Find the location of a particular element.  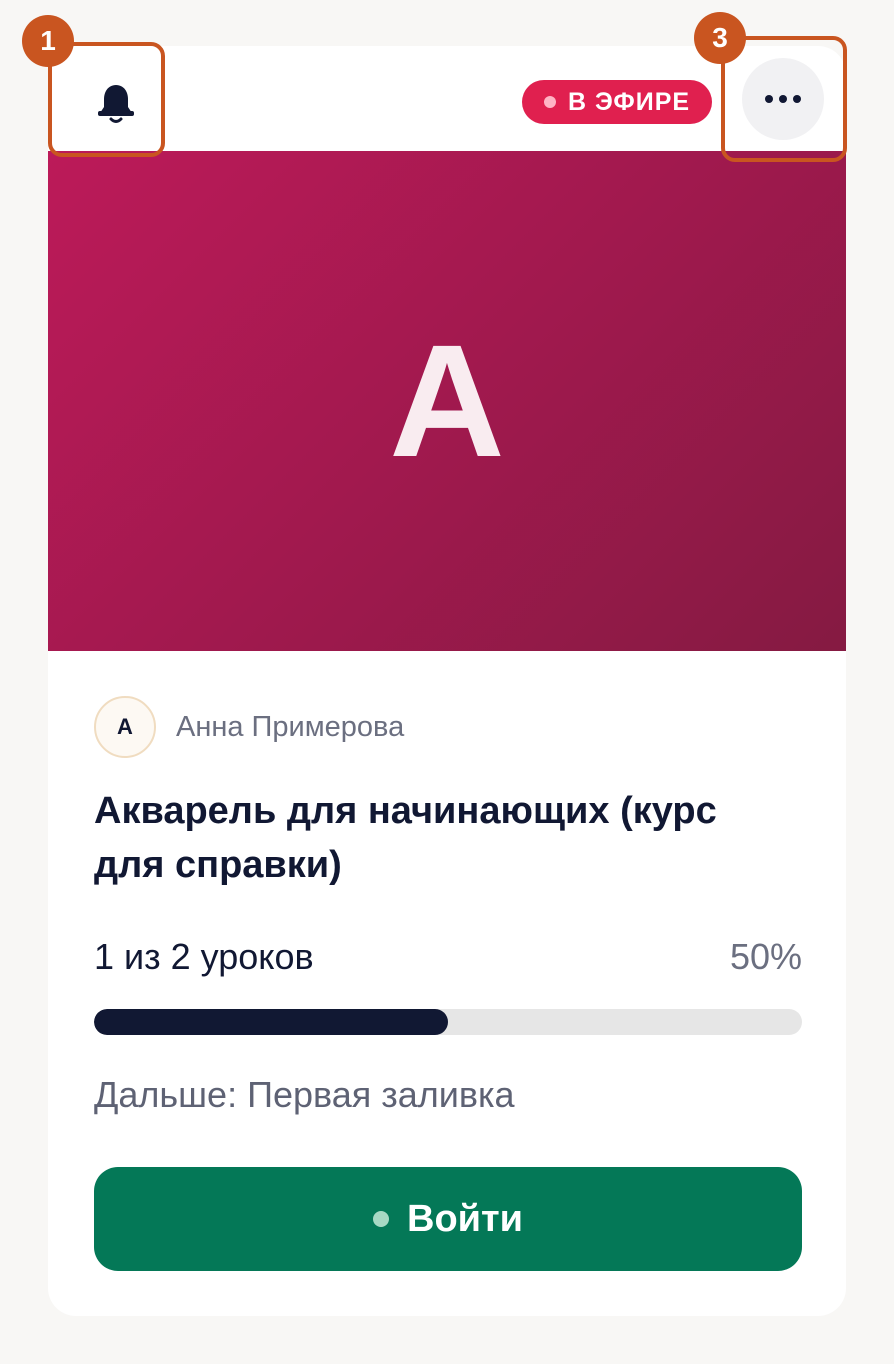

lessons-count: 1 из 2 уроков is located at coordinates (204, 956).